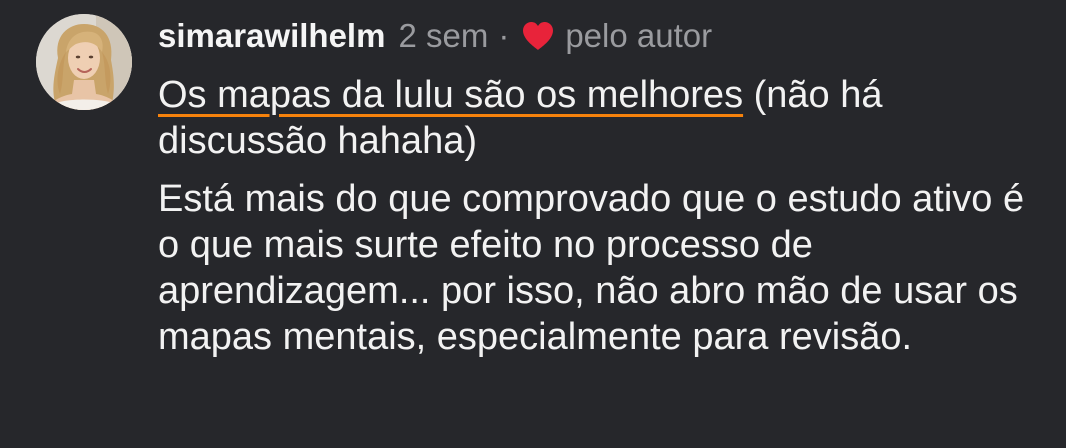  I want to click on avatar, so click(84, 62).